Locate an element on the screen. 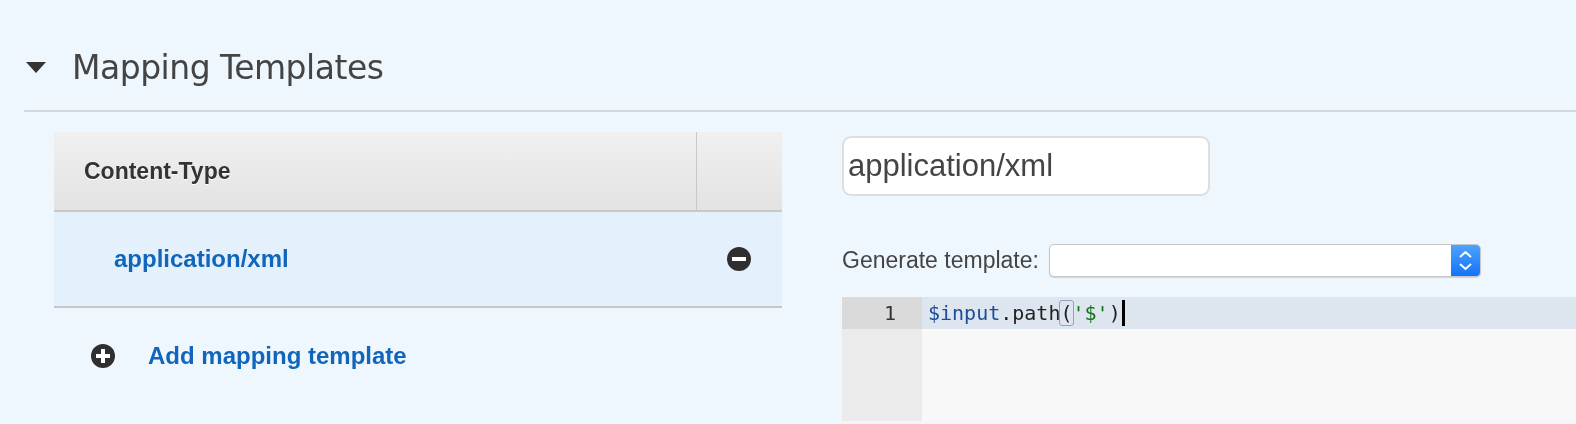 The height and width of the screenshot is (424, 1576). up-down-chevron-icon is located at coordinates (1465, 260).